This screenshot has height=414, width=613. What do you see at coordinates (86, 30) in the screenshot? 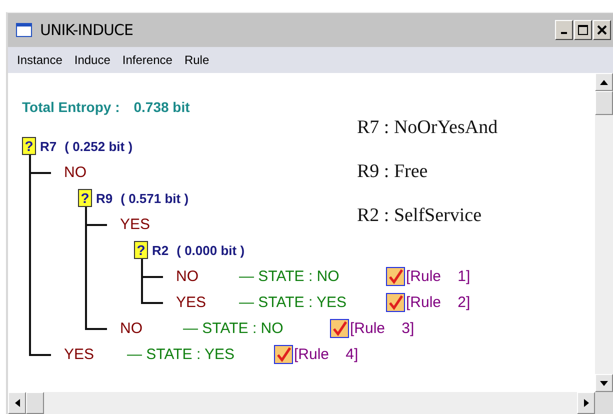
I see `window-title: UNIK-INDUCE` at bounding box center [86, 30].